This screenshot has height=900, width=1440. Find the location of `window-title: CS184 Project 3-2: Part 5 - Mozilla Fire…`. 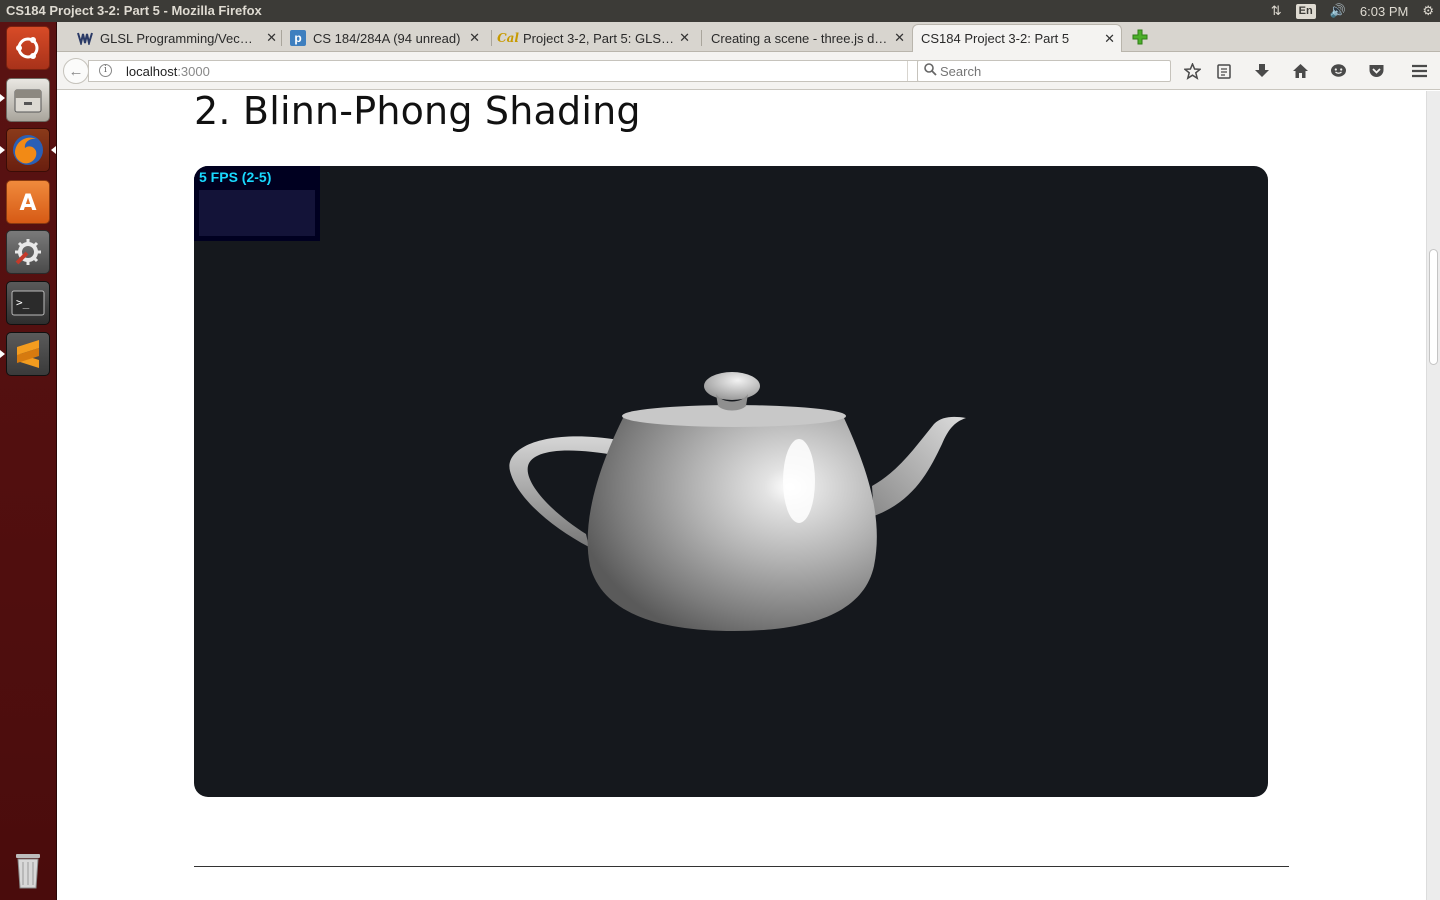

window-title: CS184 Project 3-2: Part 5 - Mozilla Fire… is located at coordinates (134, 10).